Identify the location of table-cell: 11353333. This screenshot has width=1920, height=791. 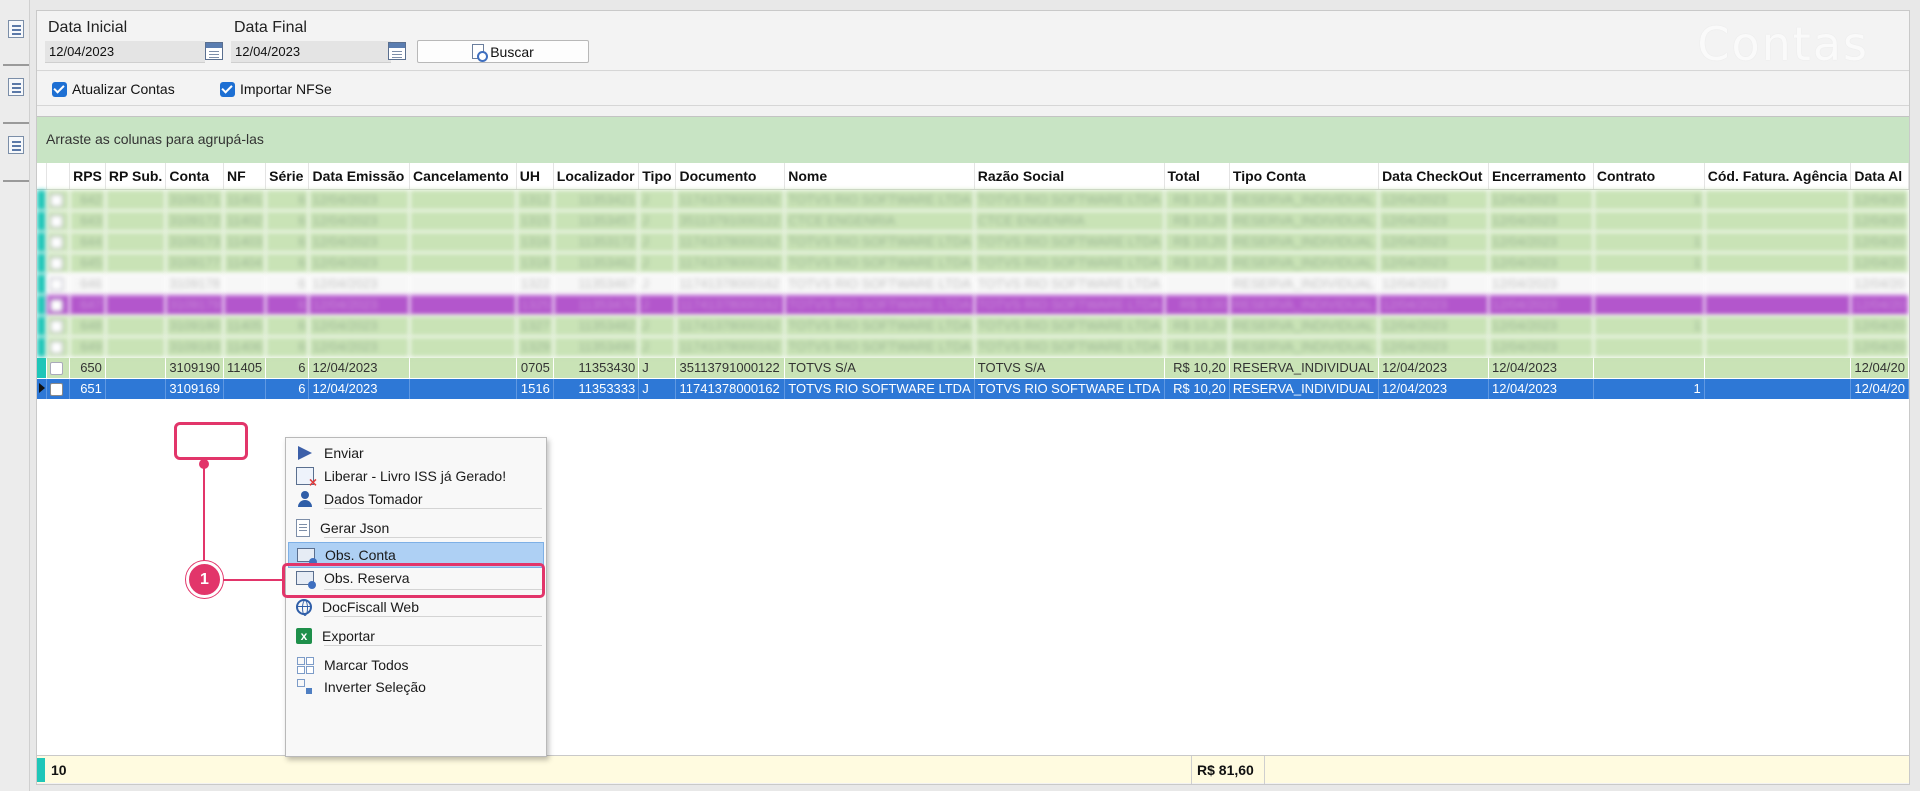
(596, 389).